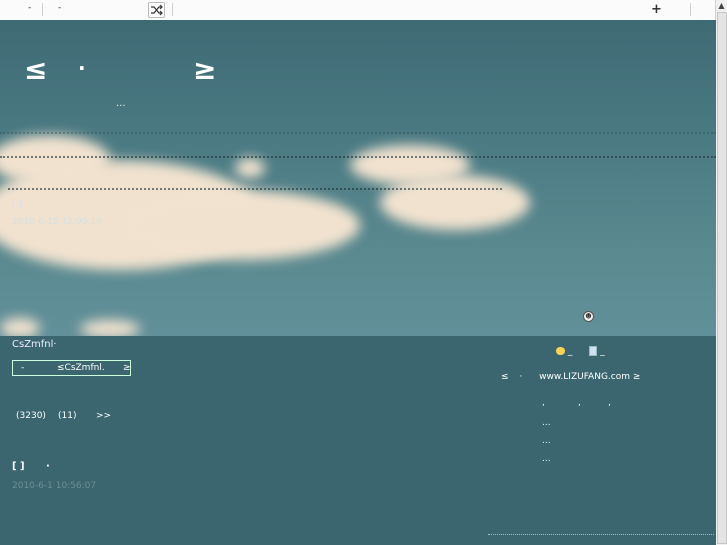 Image resolution: width=727 pixels, height=545 pixels. What do you see at coordinates (560, 351) in the screenshot?
I see `chat-icon` at bounding box center [560, 351].